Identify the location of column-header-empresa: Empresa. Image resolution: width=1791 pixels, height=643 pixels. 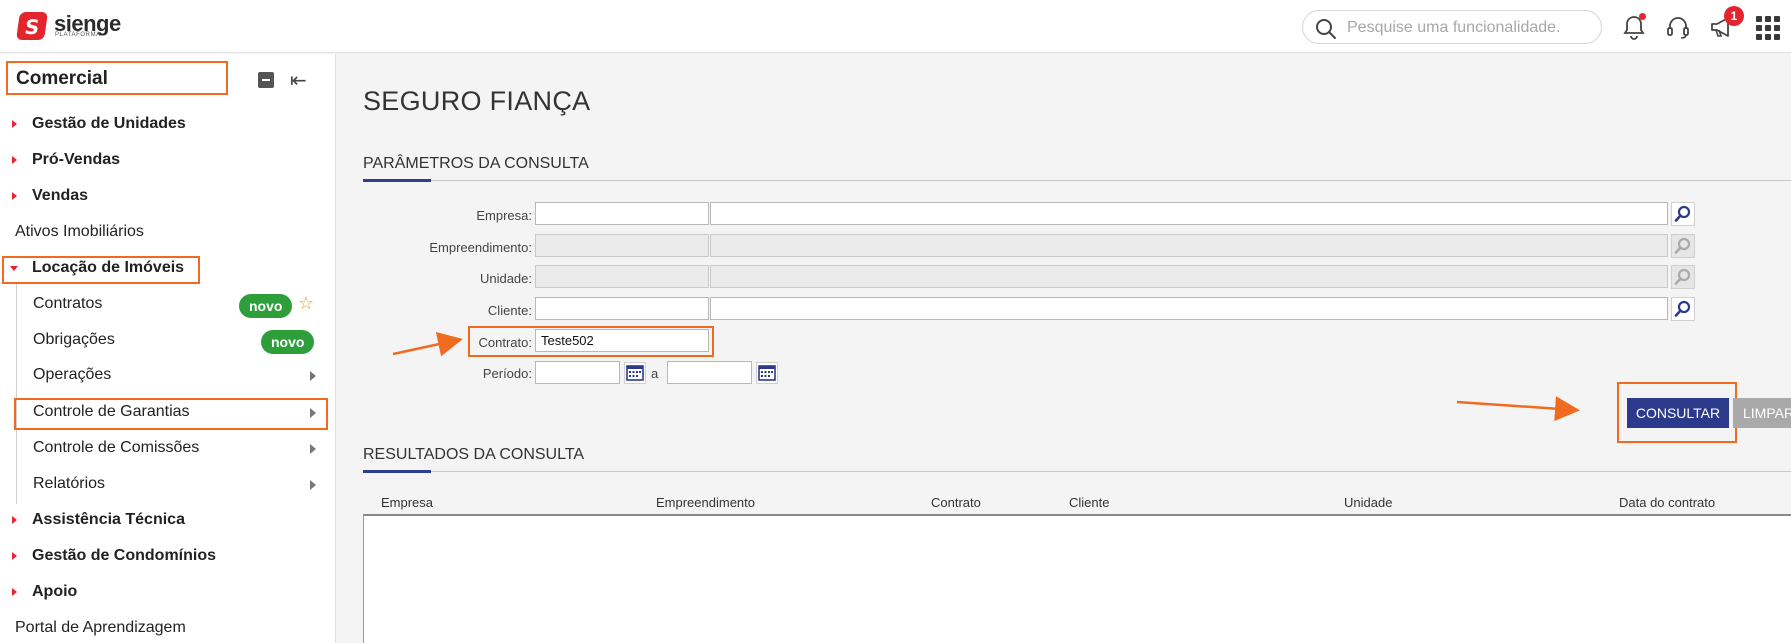
(407, 502).